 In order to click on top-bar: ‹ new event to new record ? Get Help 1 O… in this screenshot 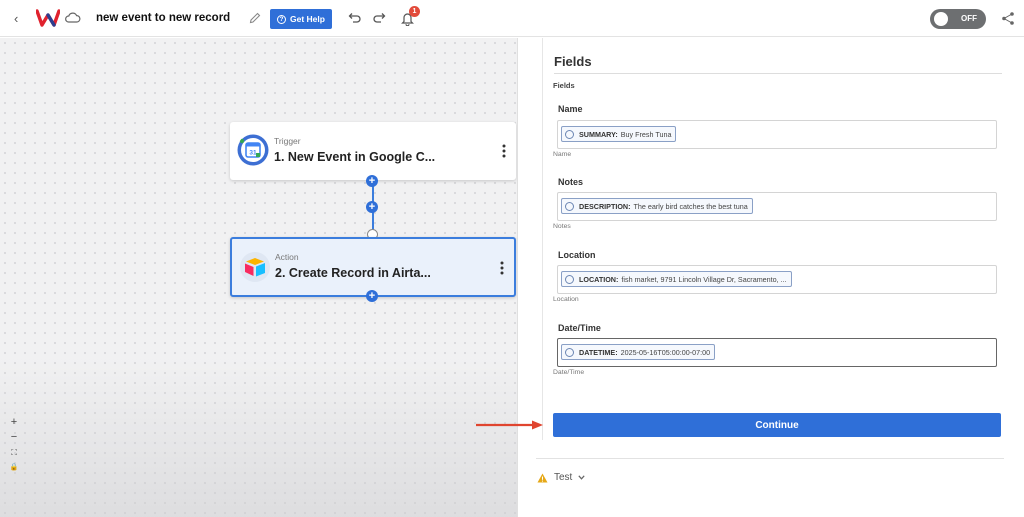, I will do `click(512, 18)`.